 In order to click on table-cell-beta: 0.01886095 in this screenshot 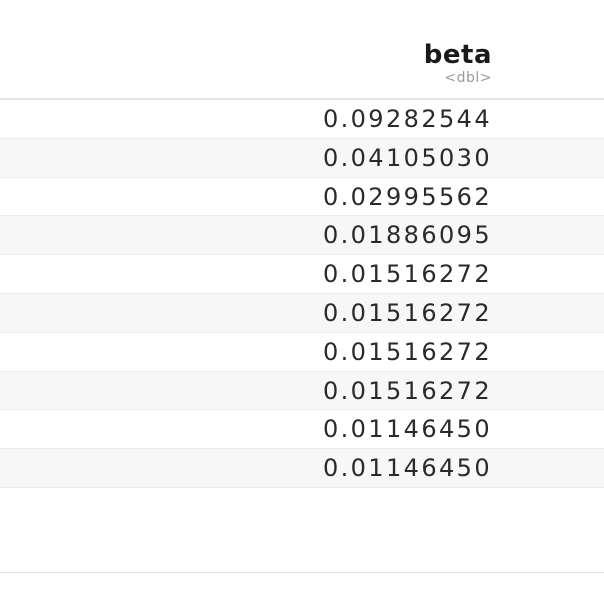, I will do `click(407, 235)`.